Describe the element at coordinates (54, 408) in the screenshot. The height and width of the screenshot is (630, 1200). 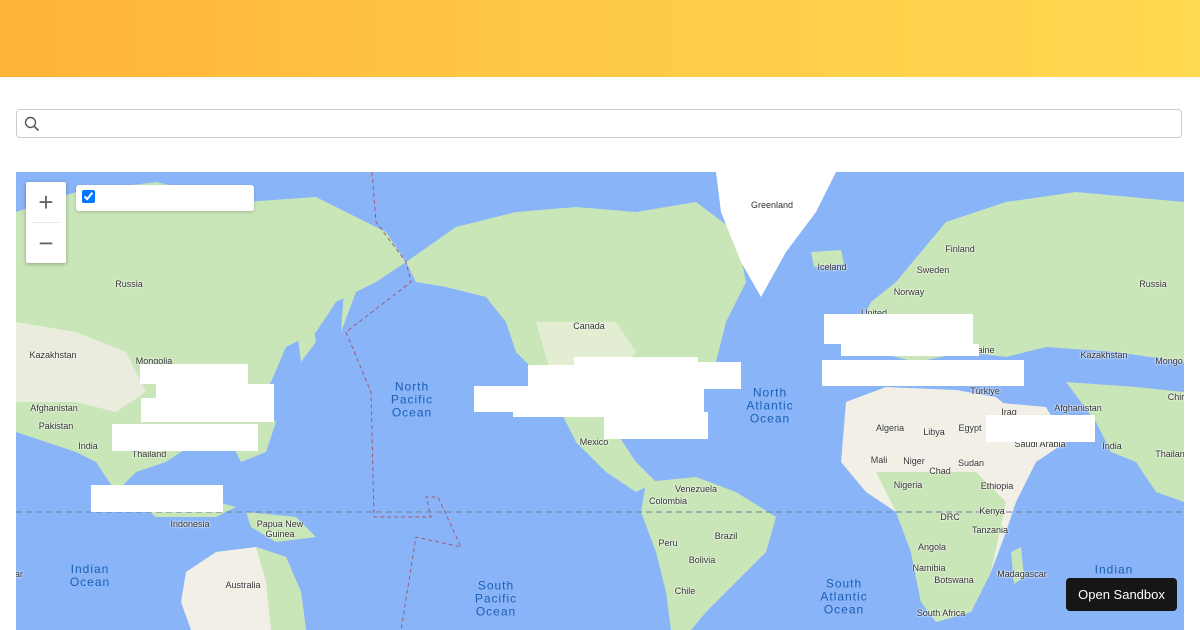
I see `label-afghanistan-west: Afghanistan` at that location.